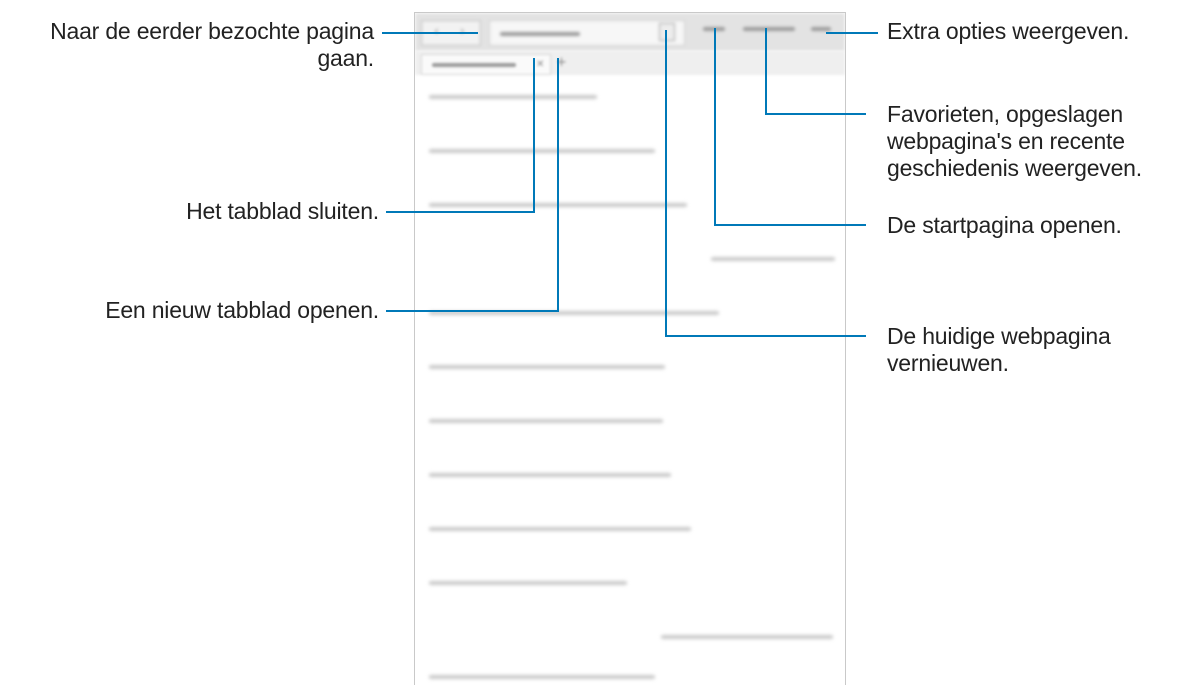 The image size is (1181, 685). I want to click on navigation-buttons: ‹ ›, so click(451, 33).